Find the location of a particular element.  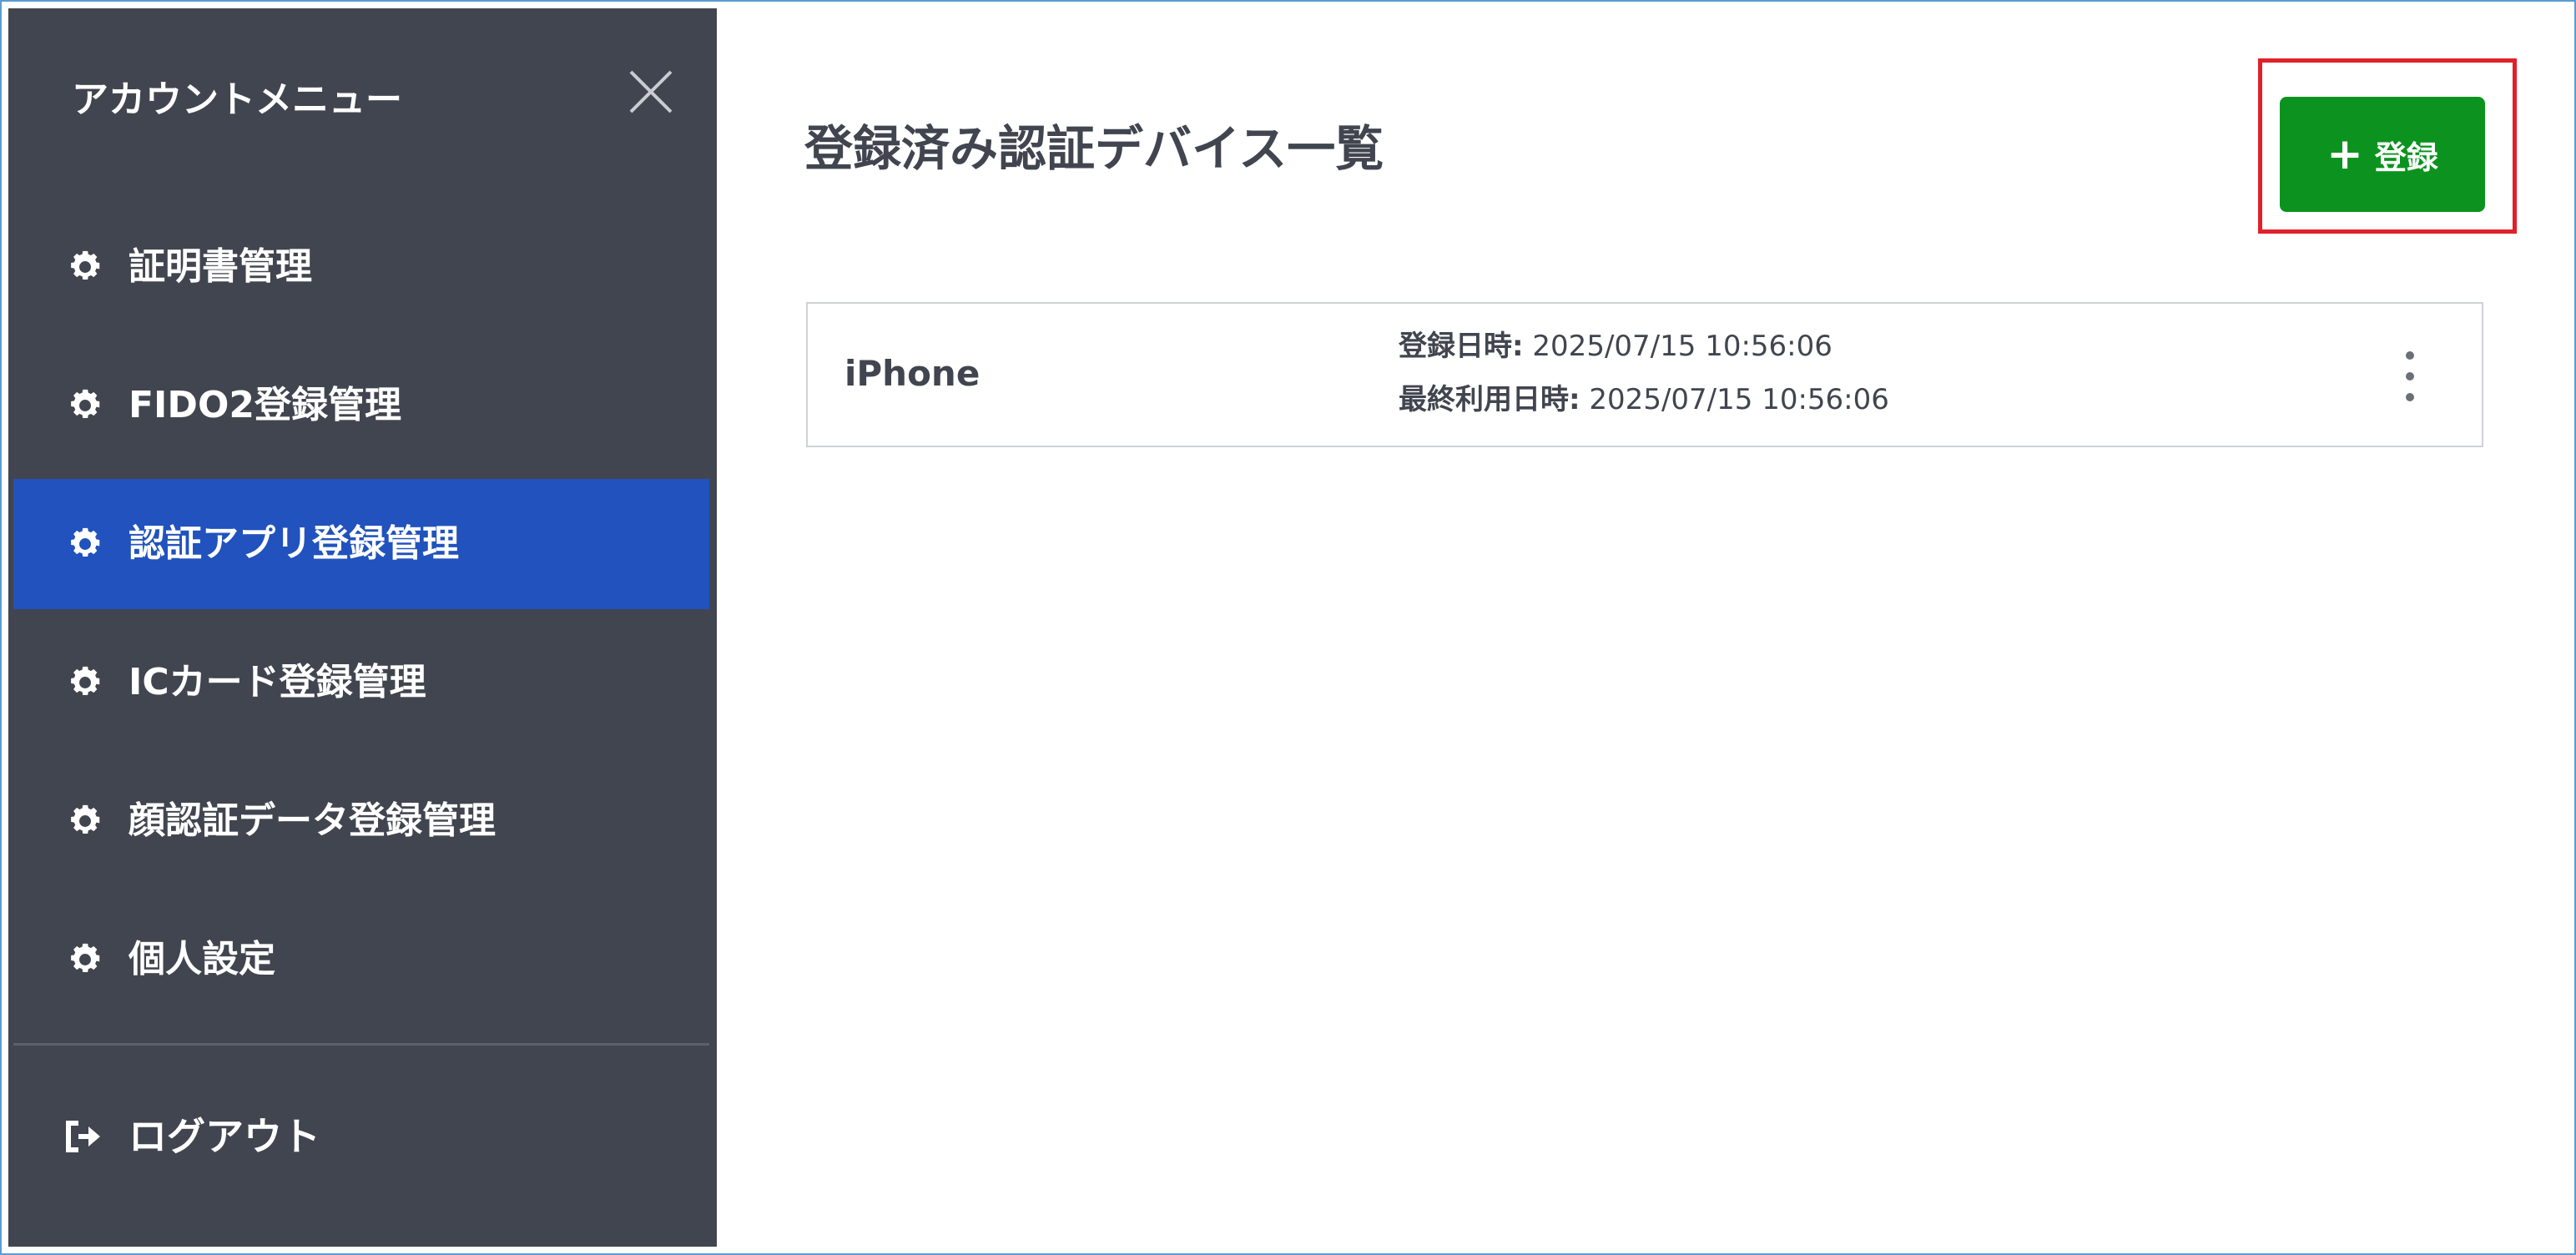

sidebar-item-label: 証明書管理 is located at coordinates (221, 266).